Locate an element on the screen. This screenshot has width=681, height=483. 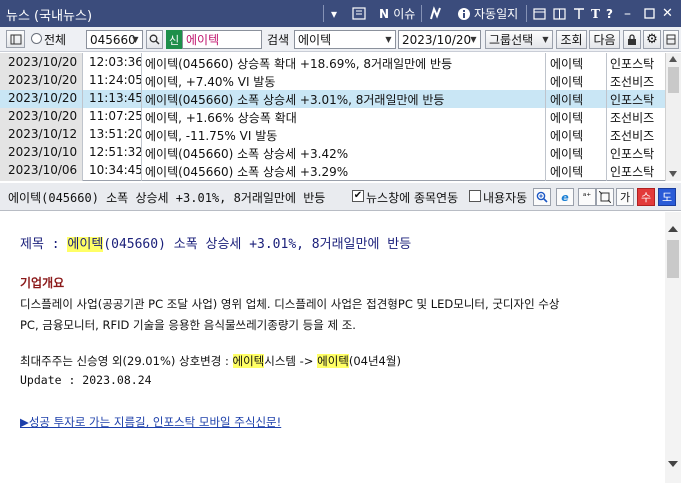
news-title: 에이텍, -11.75% VI 발동 is located at coordinates (211, 136).